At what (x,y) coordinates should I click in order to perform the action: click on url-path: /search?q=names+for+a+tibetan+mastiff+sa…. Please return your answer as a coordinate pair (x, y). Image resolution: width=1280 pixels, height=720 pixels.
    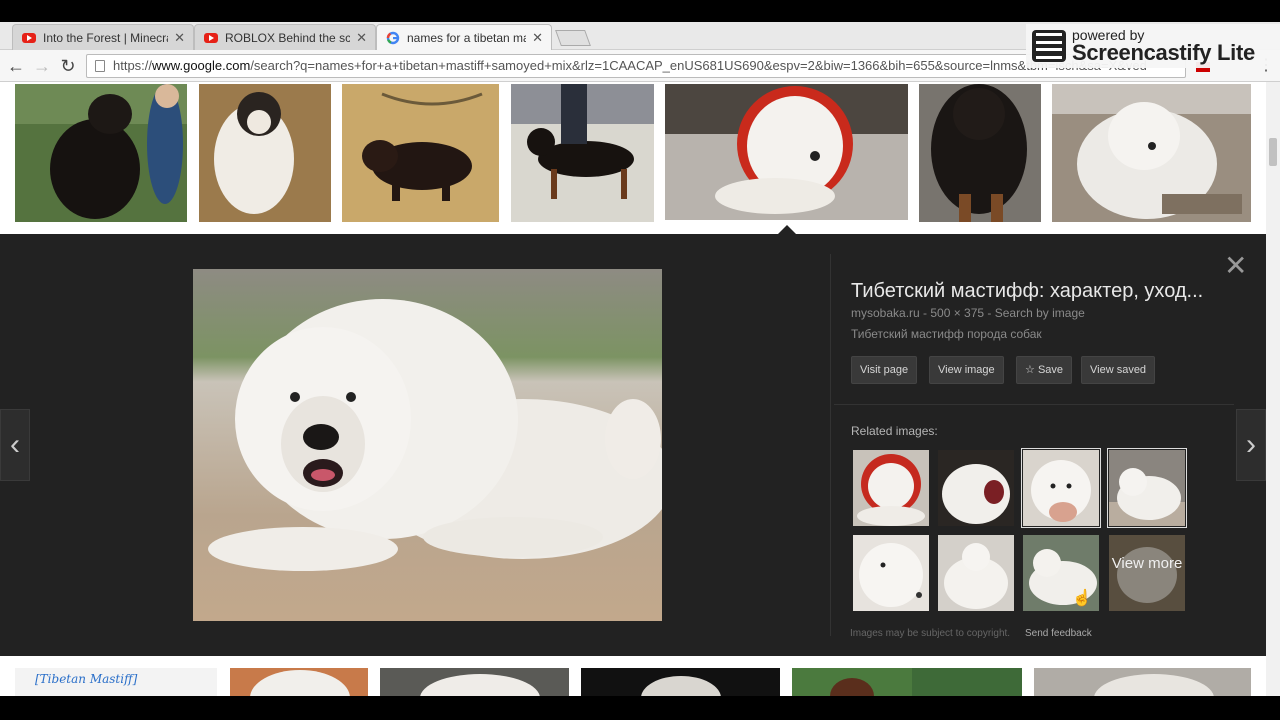
    Looking at the image, I should click on (698, 65).